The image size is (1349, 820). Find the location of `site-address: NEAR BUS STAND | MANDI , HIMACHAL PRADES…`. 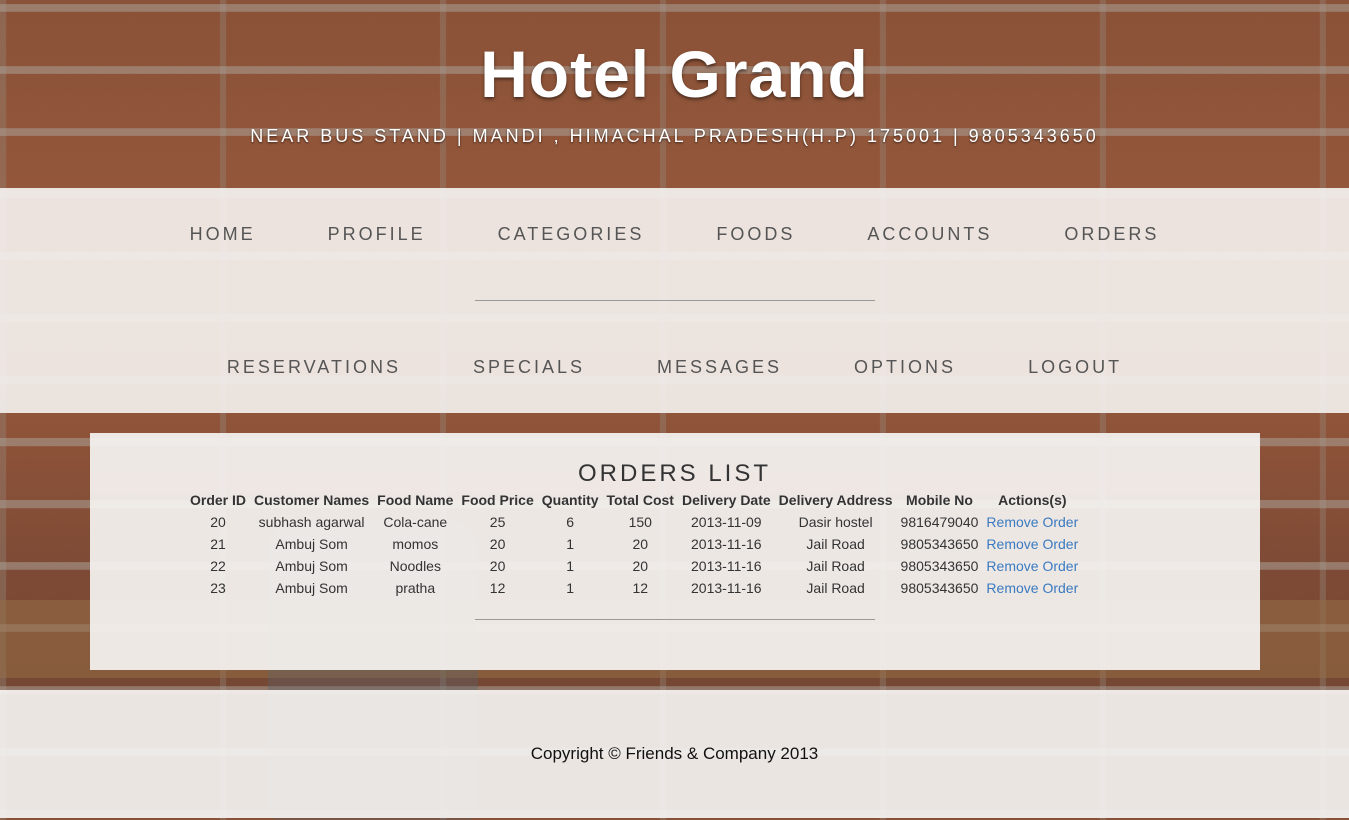

site-address: NEAR BUS STAND | MANDI , HIMACHAL PRADES… is located at coordinates (674, 136).